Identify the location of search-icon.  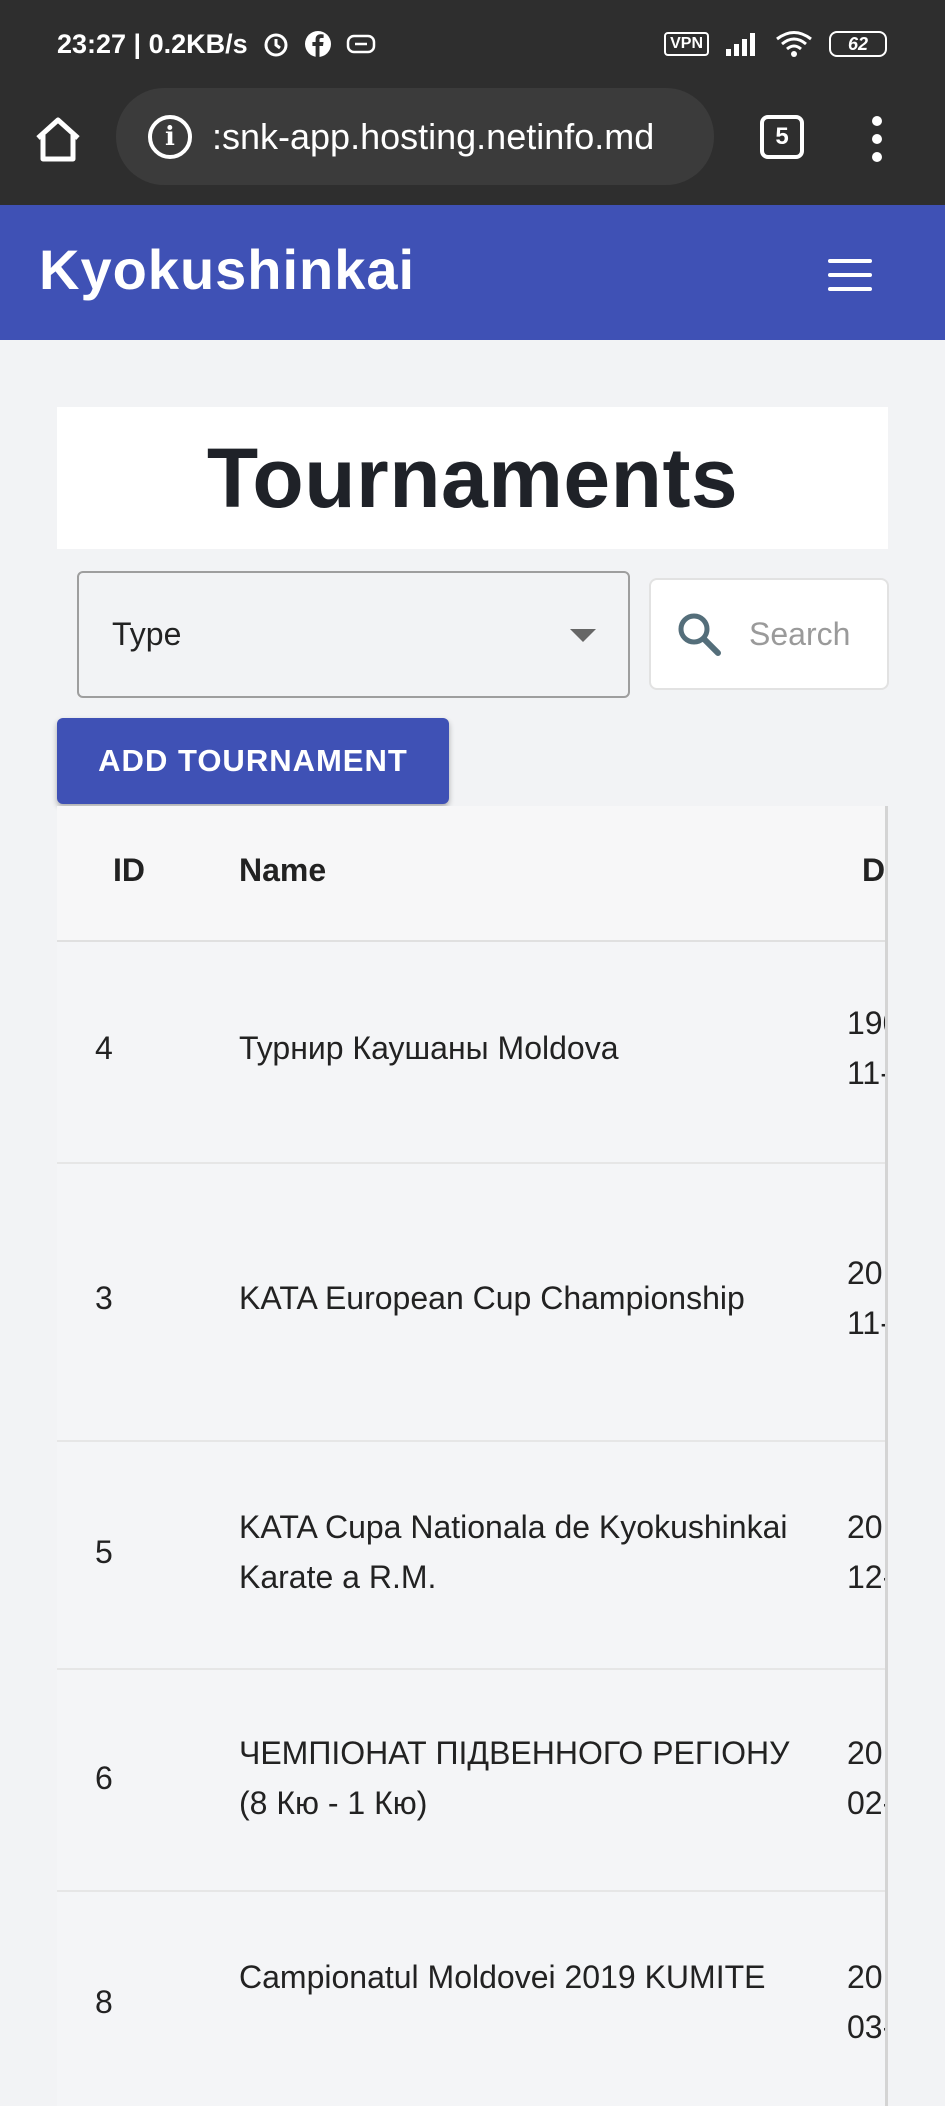
(699, 634).